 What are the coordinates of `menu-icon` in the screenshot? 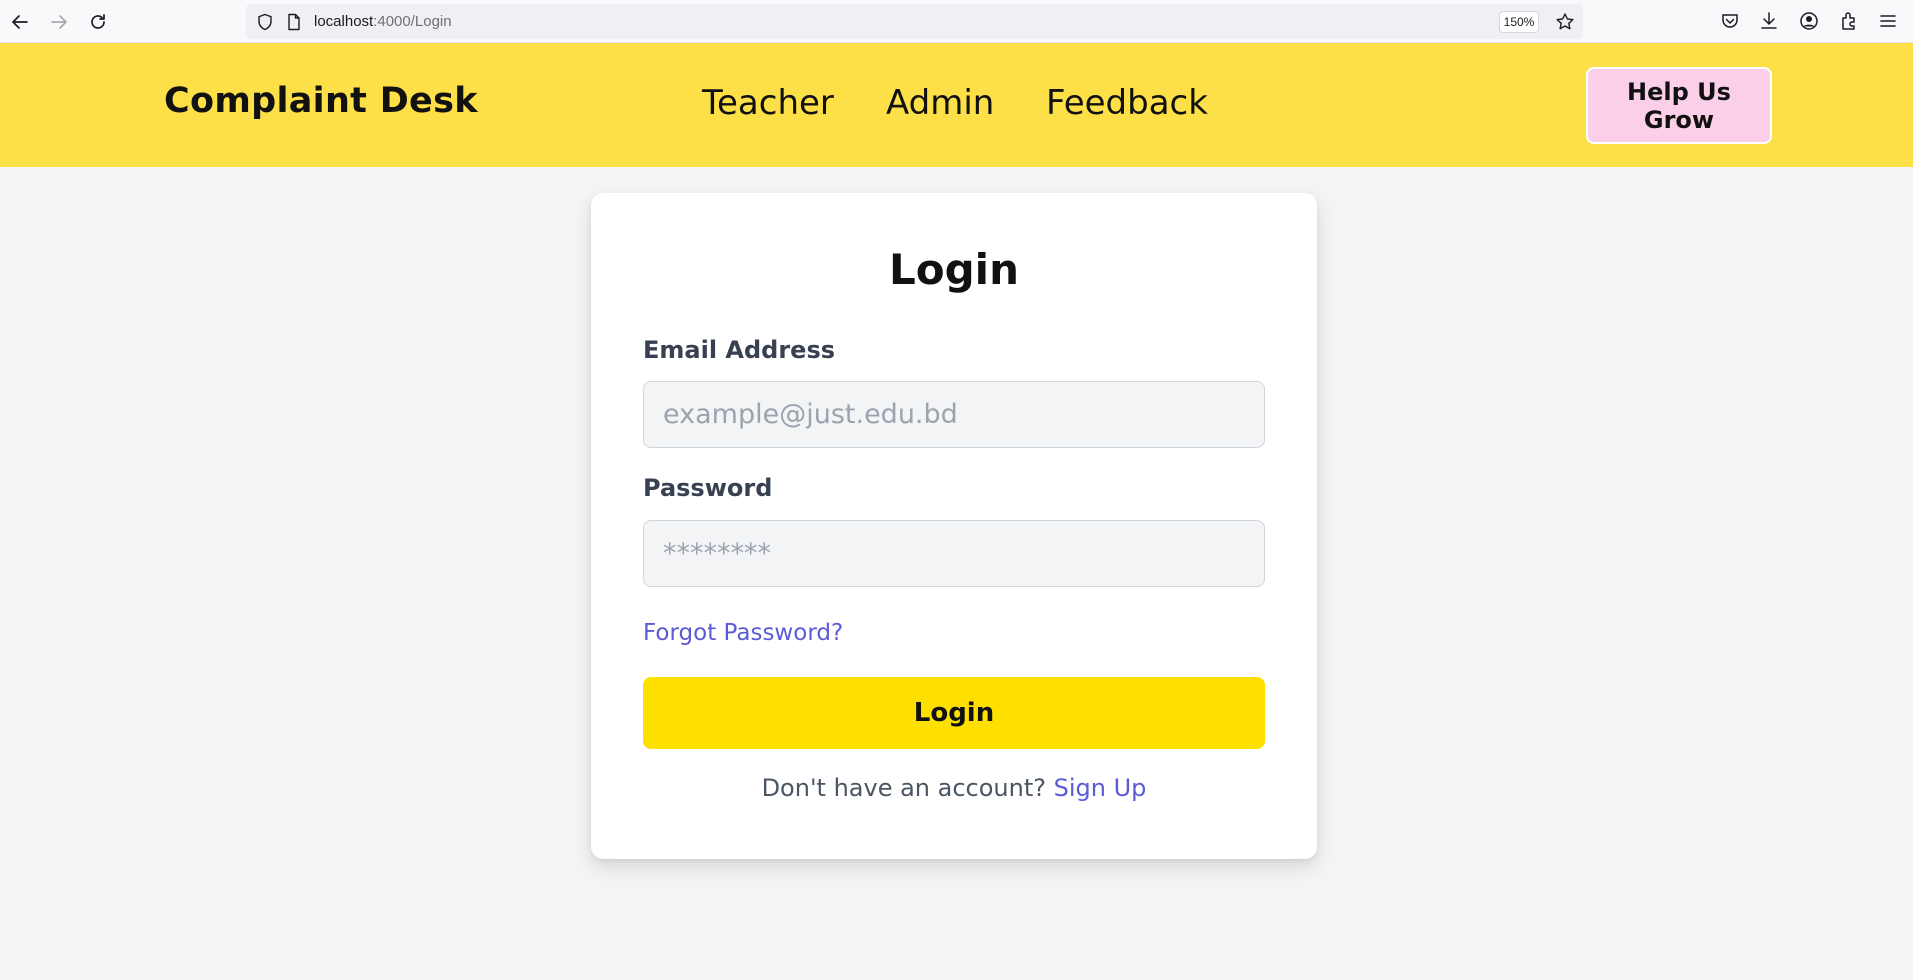 It's located at (1888, 21).